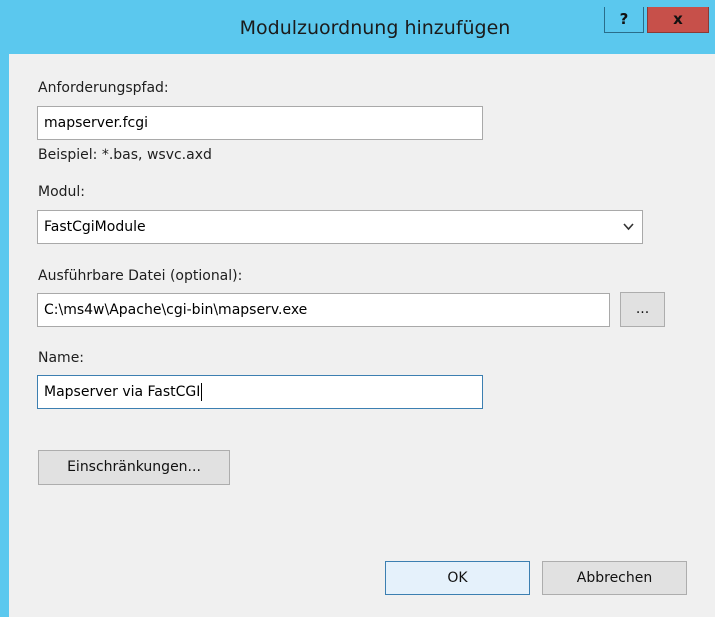 This screenshot has width=715, height=617. Describe the element at coordinates (457, 578) in the screenshot. I see `ok-button: OK` at that location.